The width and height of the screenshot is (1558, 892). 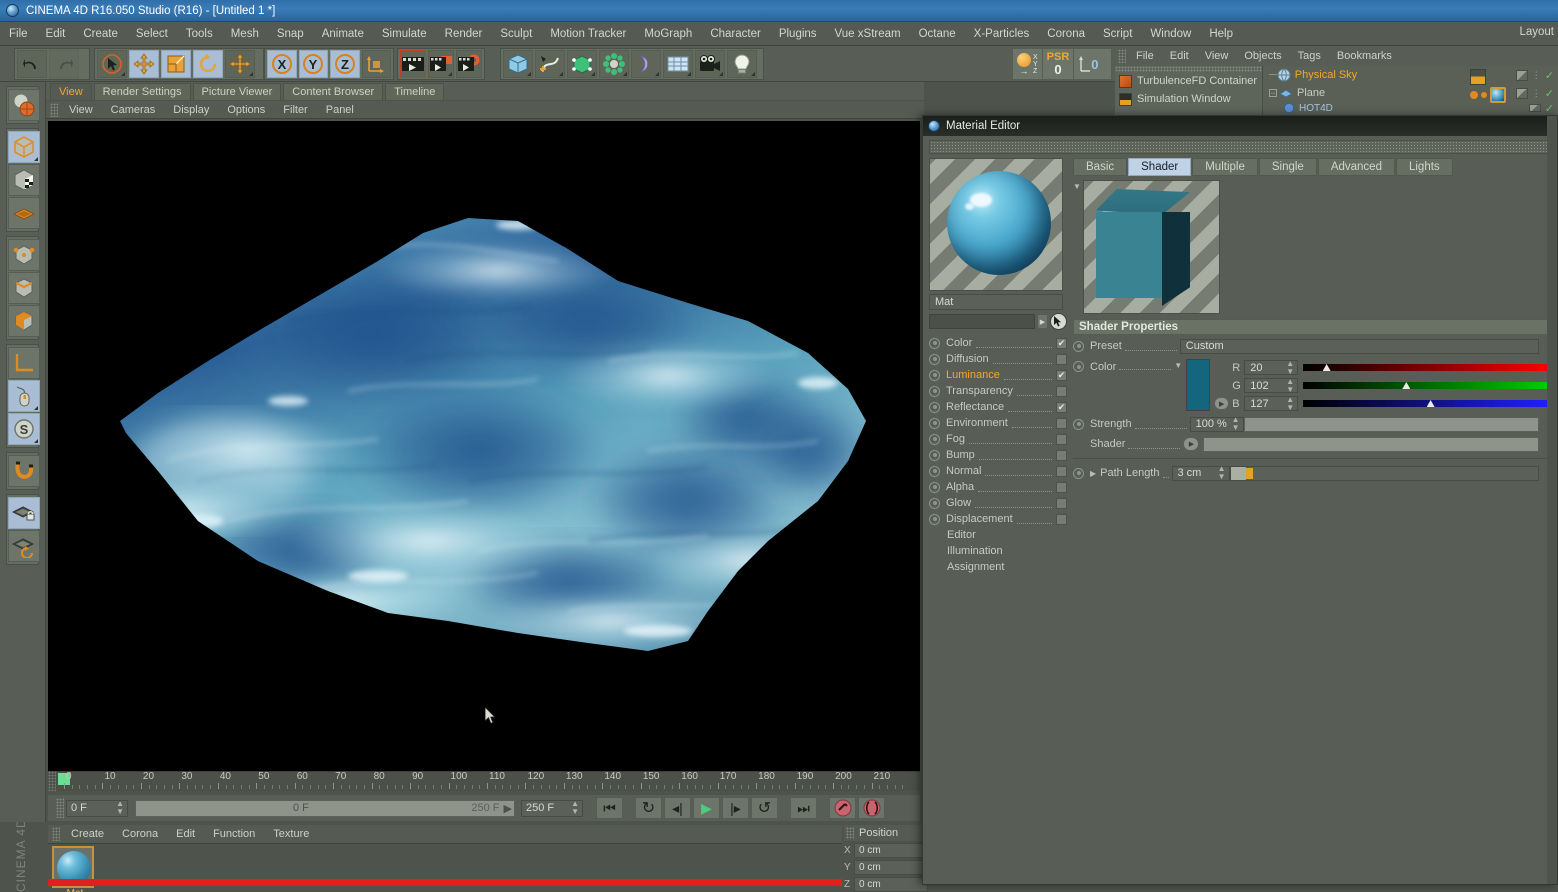 What do you see at coordinates (998, 519) in the screenshot?
I see `channel-displacement: Displacement` at bounding box center [998, 519].